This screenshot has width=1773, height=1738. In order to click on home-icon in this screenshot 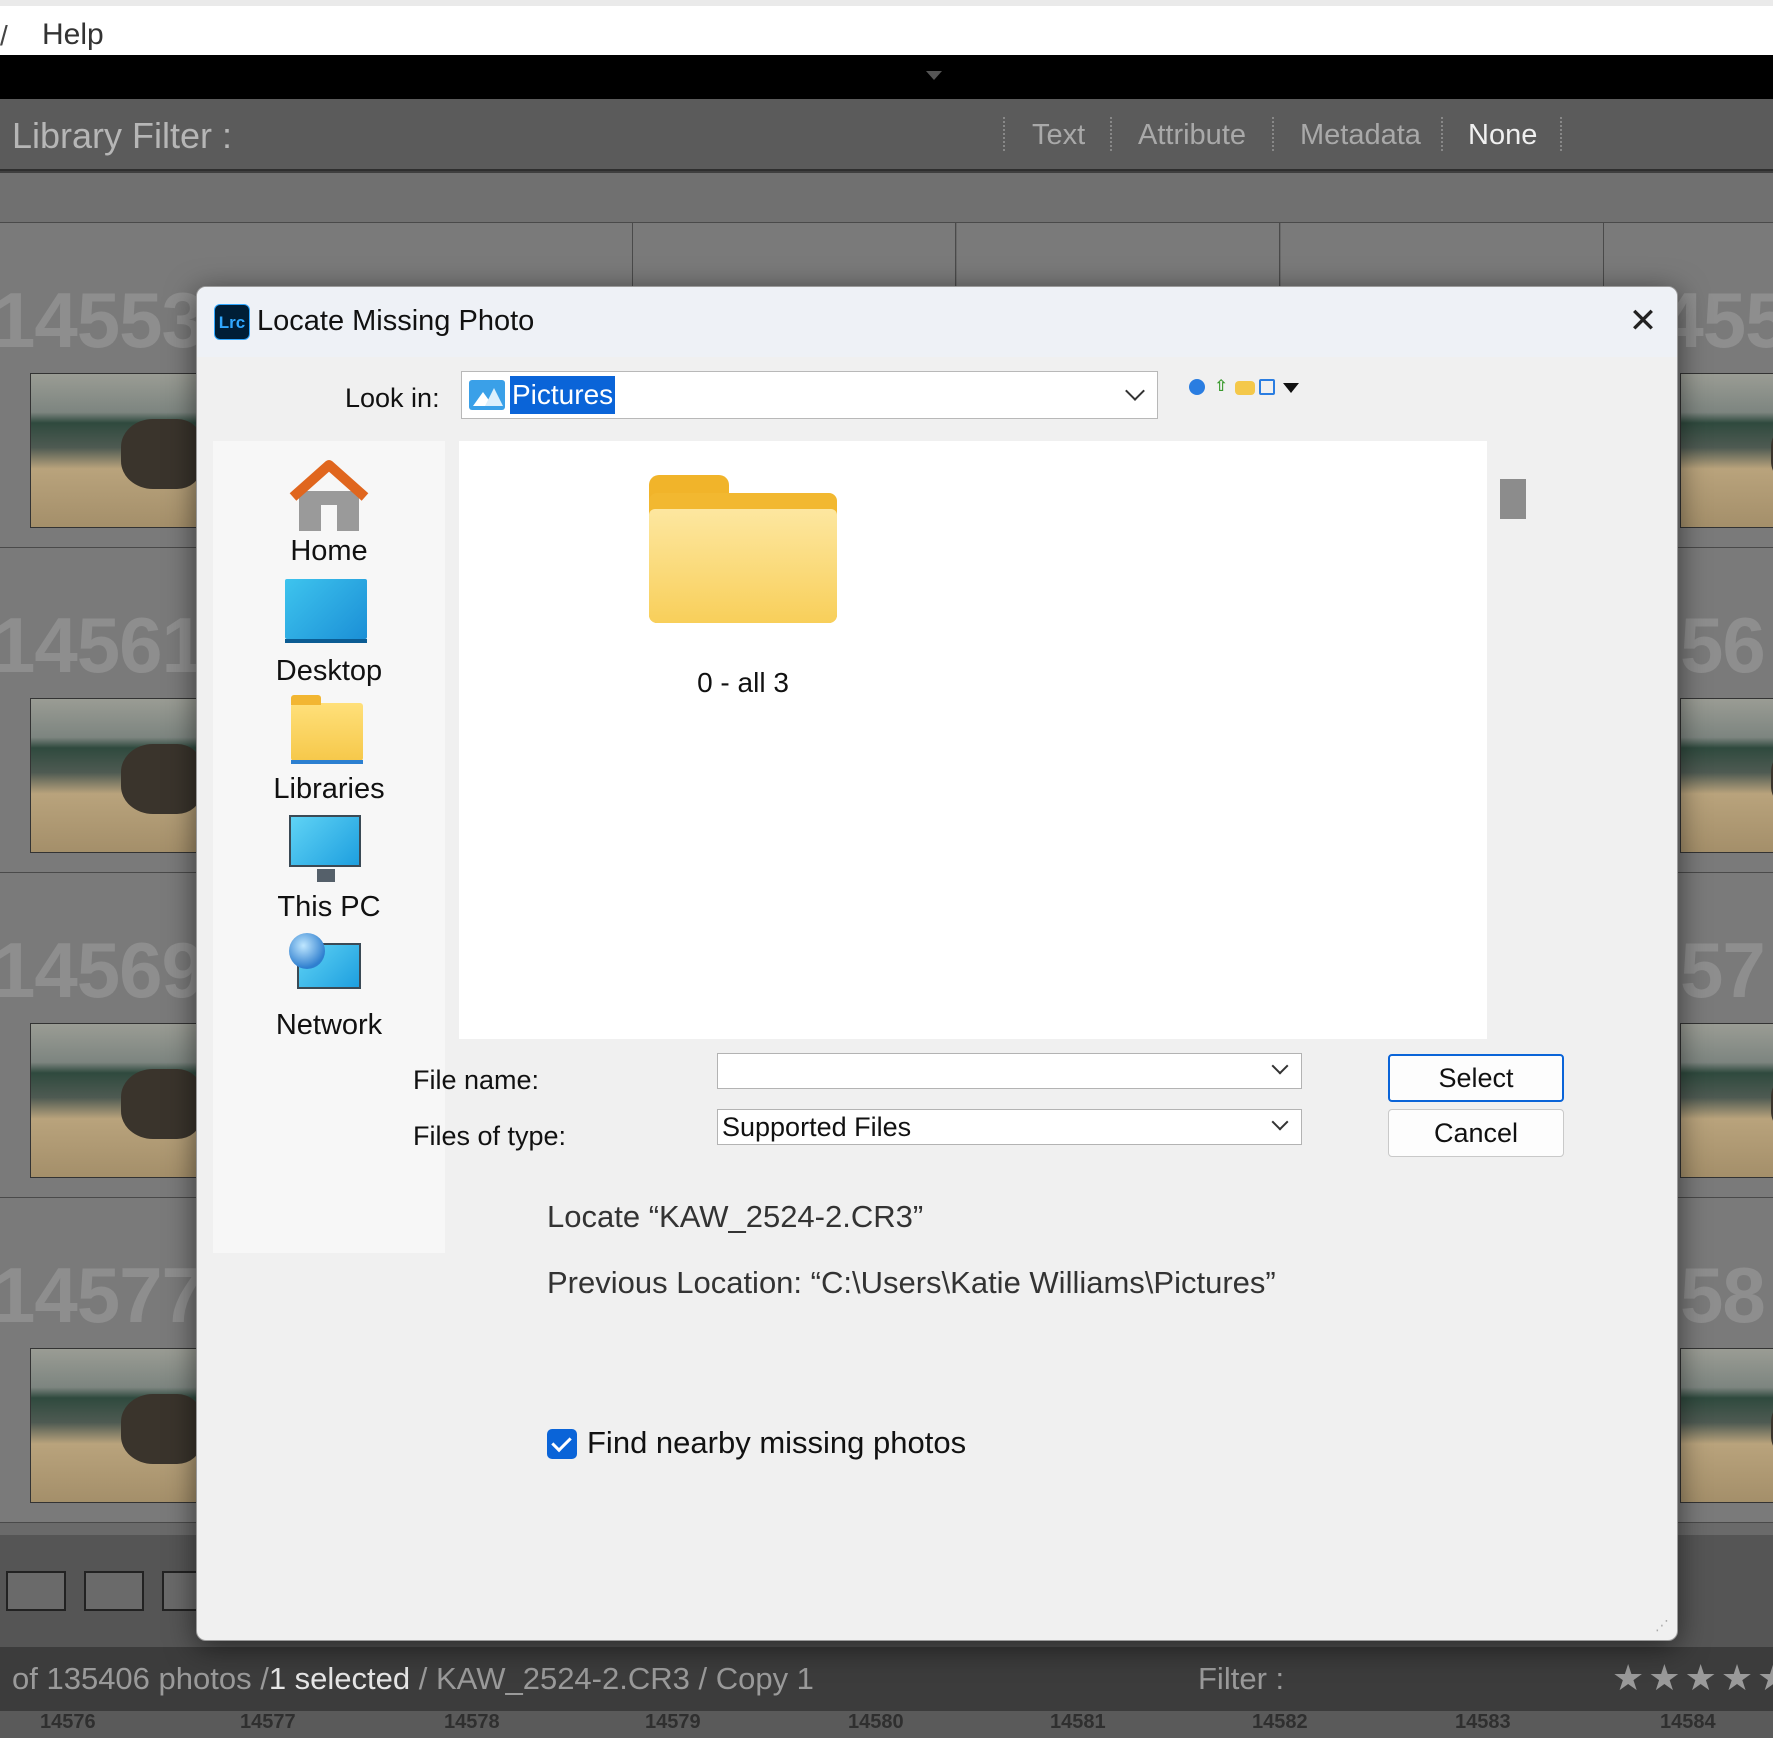, I will do `click(329, 495)`.